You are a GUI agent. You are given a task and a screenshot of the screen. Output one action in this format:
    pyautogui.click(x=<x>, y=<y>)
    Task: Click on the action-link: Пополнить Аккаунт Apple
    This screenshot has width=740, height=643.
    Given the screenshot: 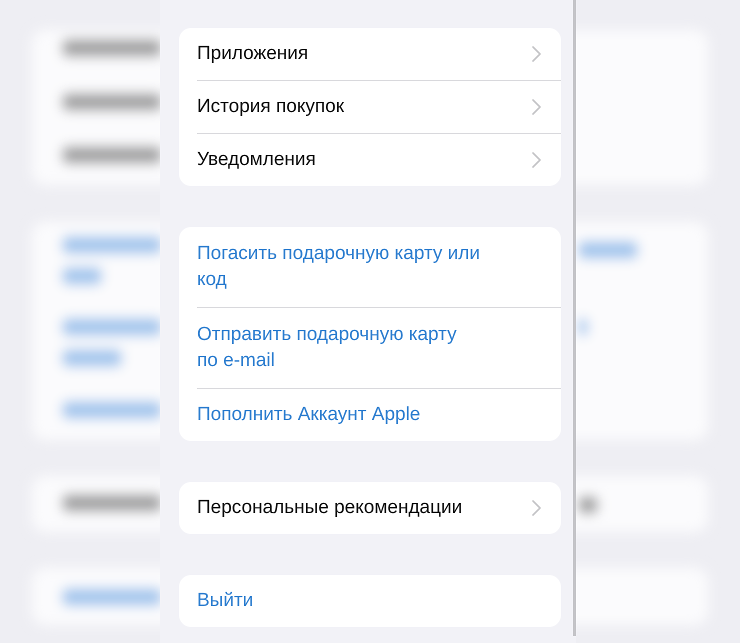 What is the action you would take?
    pyautogui.click(x=379, y=415)
    